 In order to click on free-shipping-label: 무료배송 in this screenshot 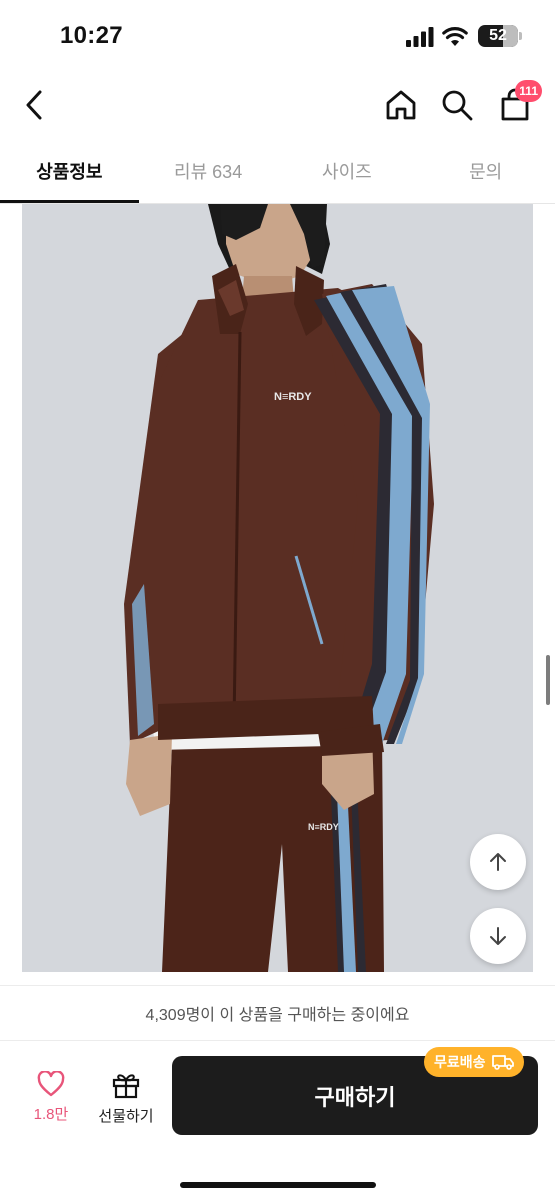, I will do `click(460, 1062)`.